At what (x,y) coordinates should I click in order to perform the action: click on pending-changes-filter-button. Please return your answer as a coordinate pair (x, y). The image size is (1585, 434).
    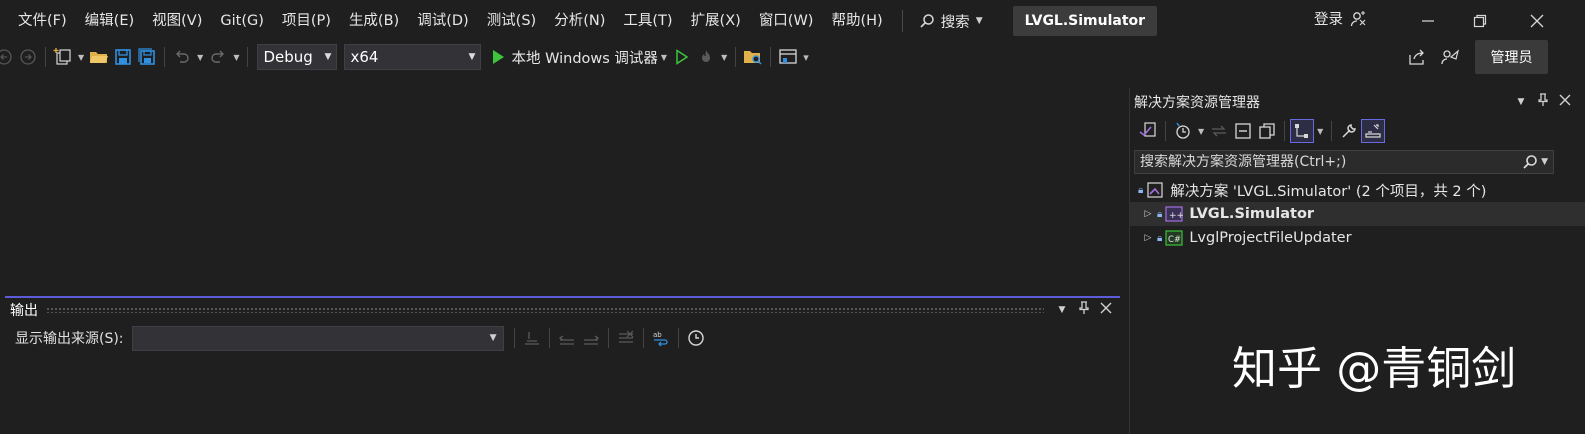
    Looking at the image, I should click on (1183, 131).